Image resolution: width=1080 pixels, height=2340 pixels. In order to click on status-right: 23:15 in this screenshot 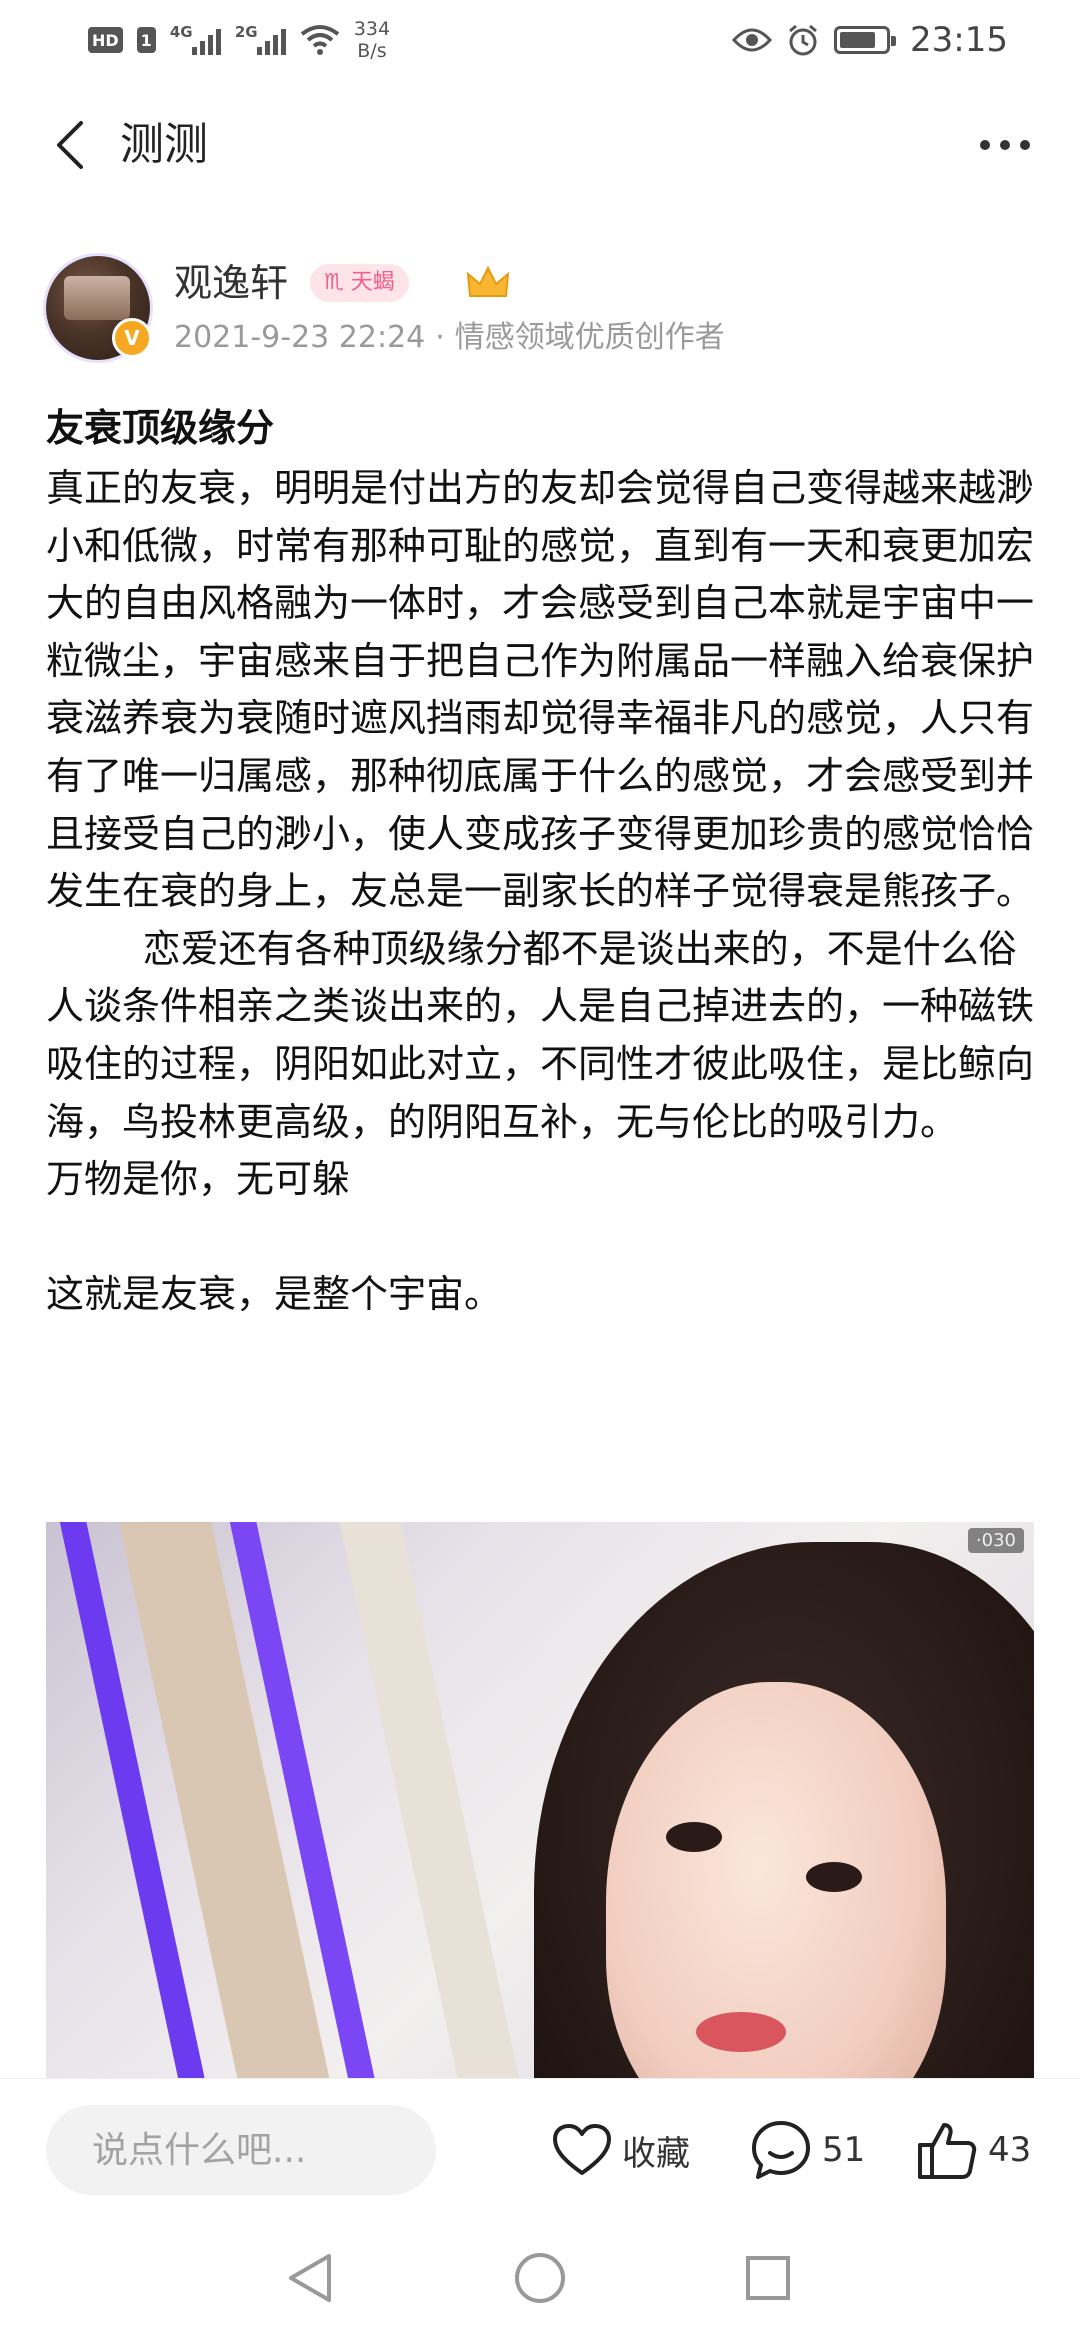, I will do `click(870, 40)`.